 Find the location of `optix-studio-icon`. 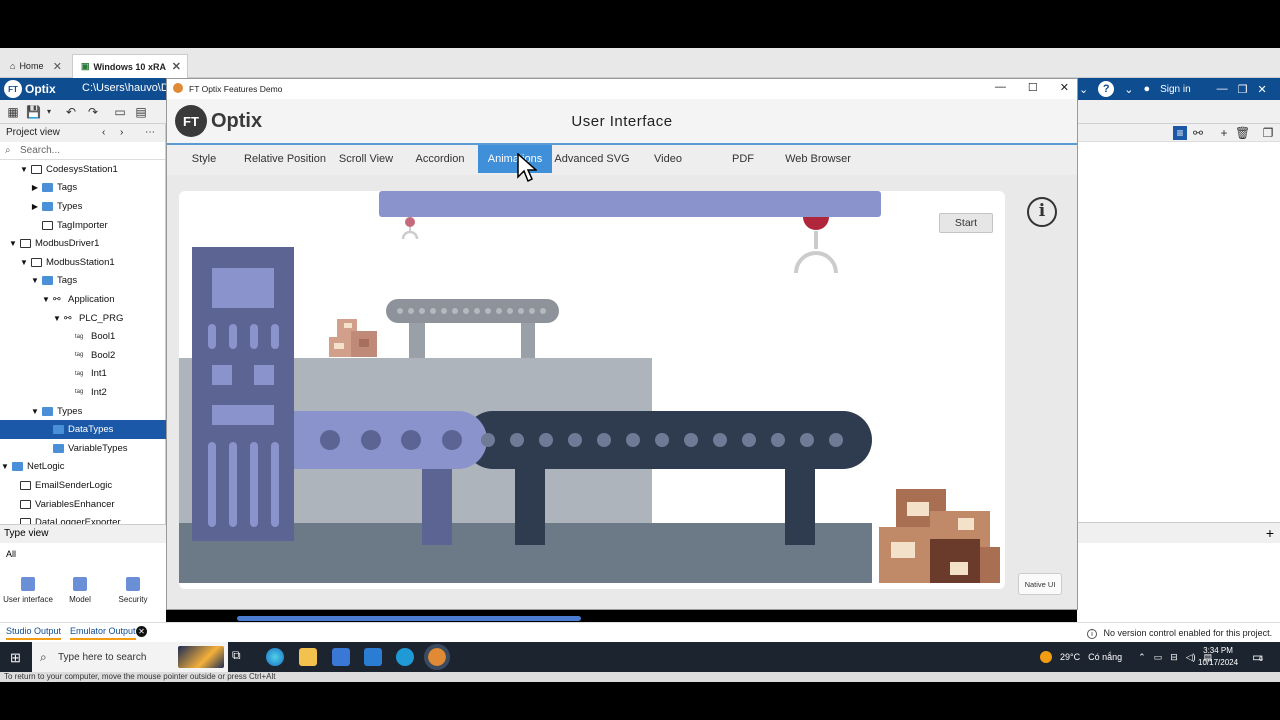

optix-studio-icon is located at coordinates (405, 657).